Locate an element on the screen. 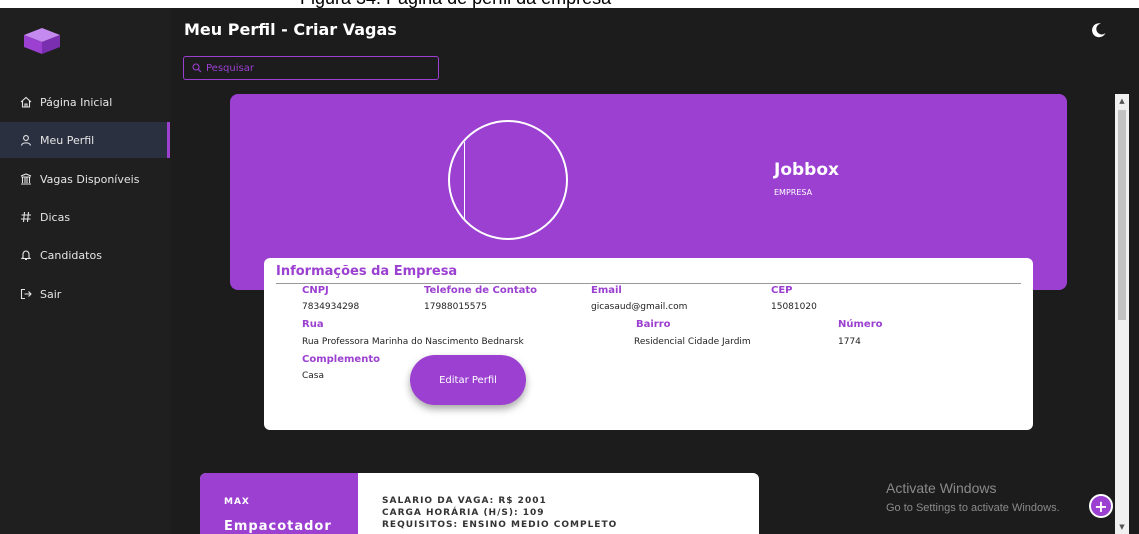  complement-label: Complemento is located at coordinates (341, 359).